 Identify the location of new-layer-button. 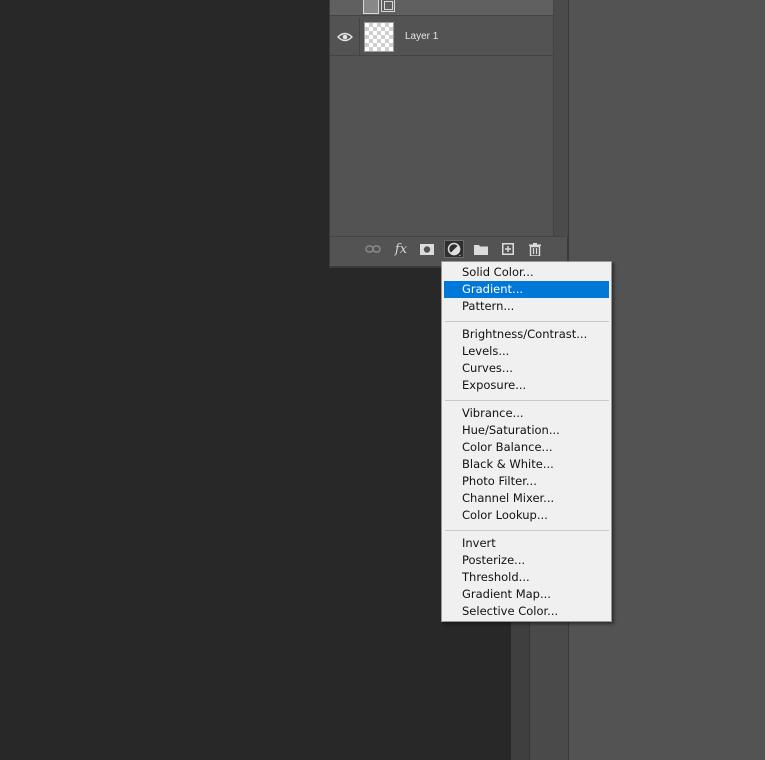
(508, 249).